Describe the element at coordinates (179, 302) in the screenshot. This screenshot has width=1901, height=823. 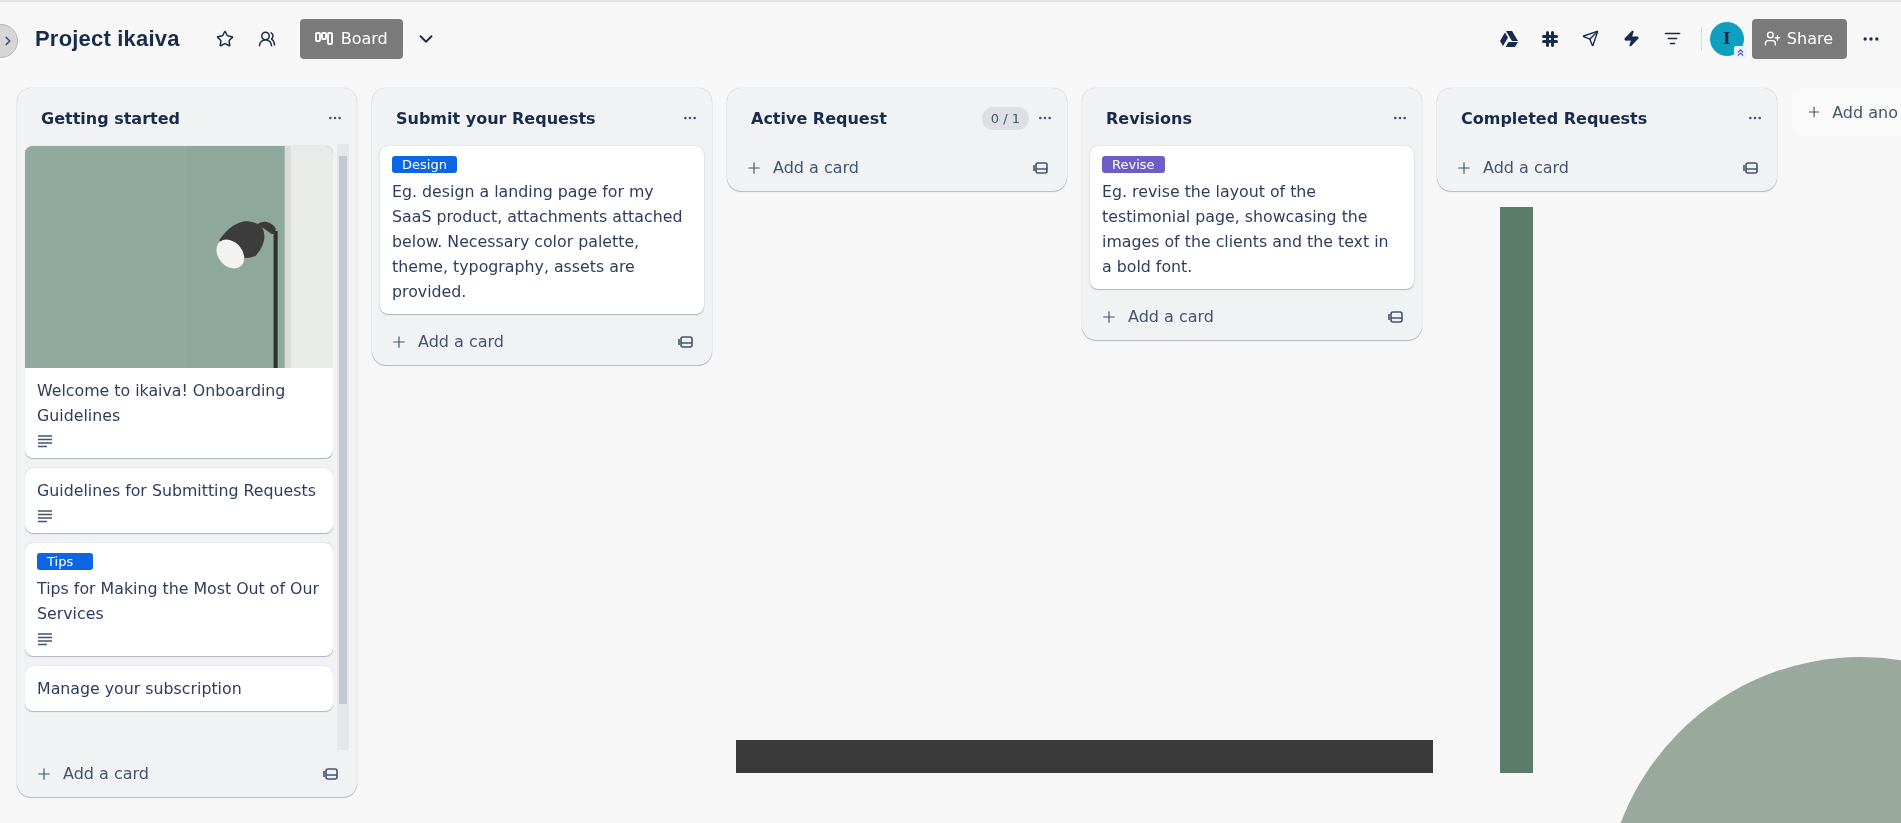
I see `task-card: Welcome to ikaiva! Onboarding Guidelines` at that location.